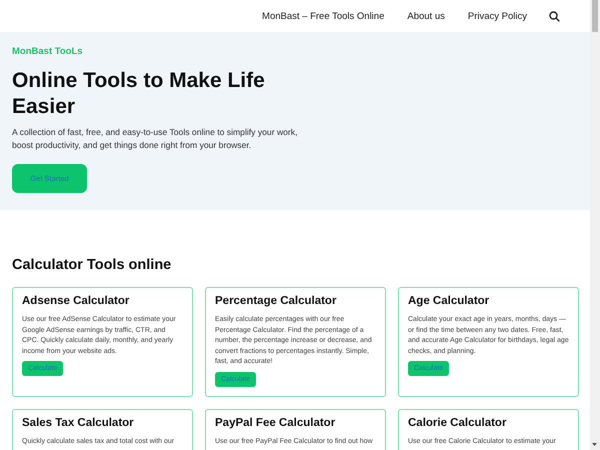  Describe the element at coordinates (92, 265) in the screenshot. I see `section-title: Calculator Tools online` at that location.